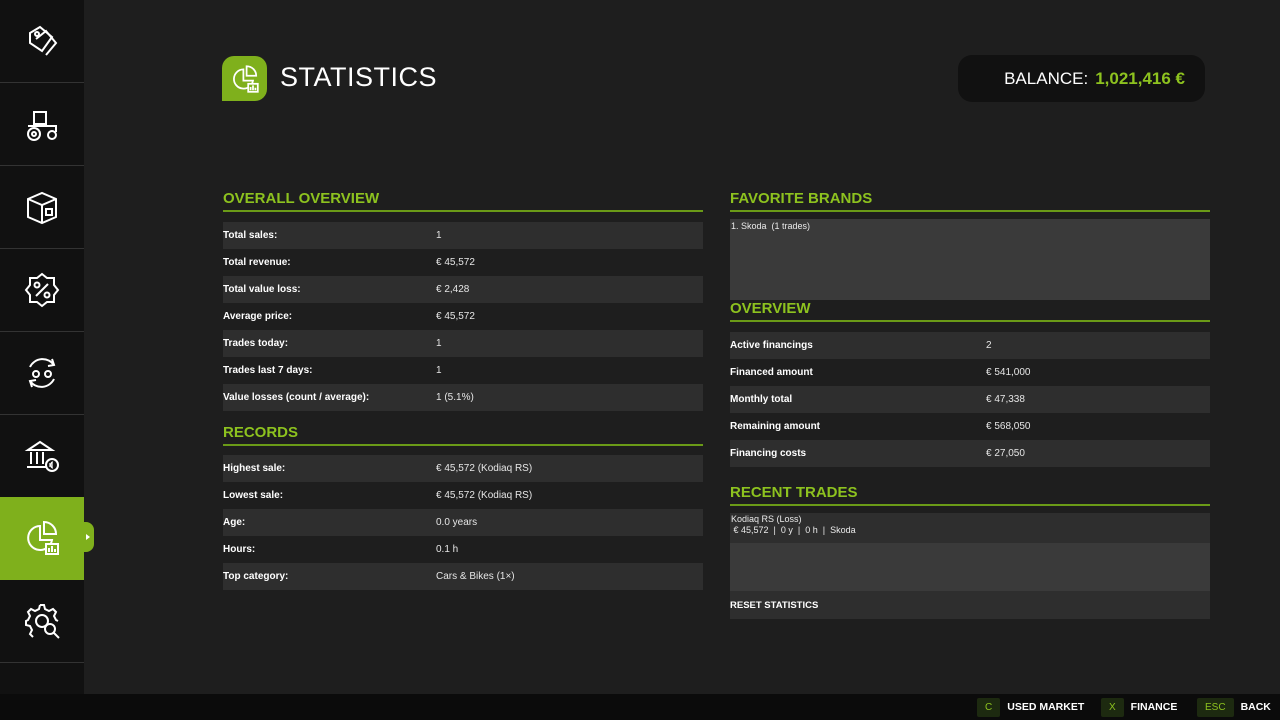 The width and height of the screenshot is (1280, 720). Describe the element at coordinates (463, 549) in the screenshot. I see `record-row: Hours: 0.1 h` at that location.